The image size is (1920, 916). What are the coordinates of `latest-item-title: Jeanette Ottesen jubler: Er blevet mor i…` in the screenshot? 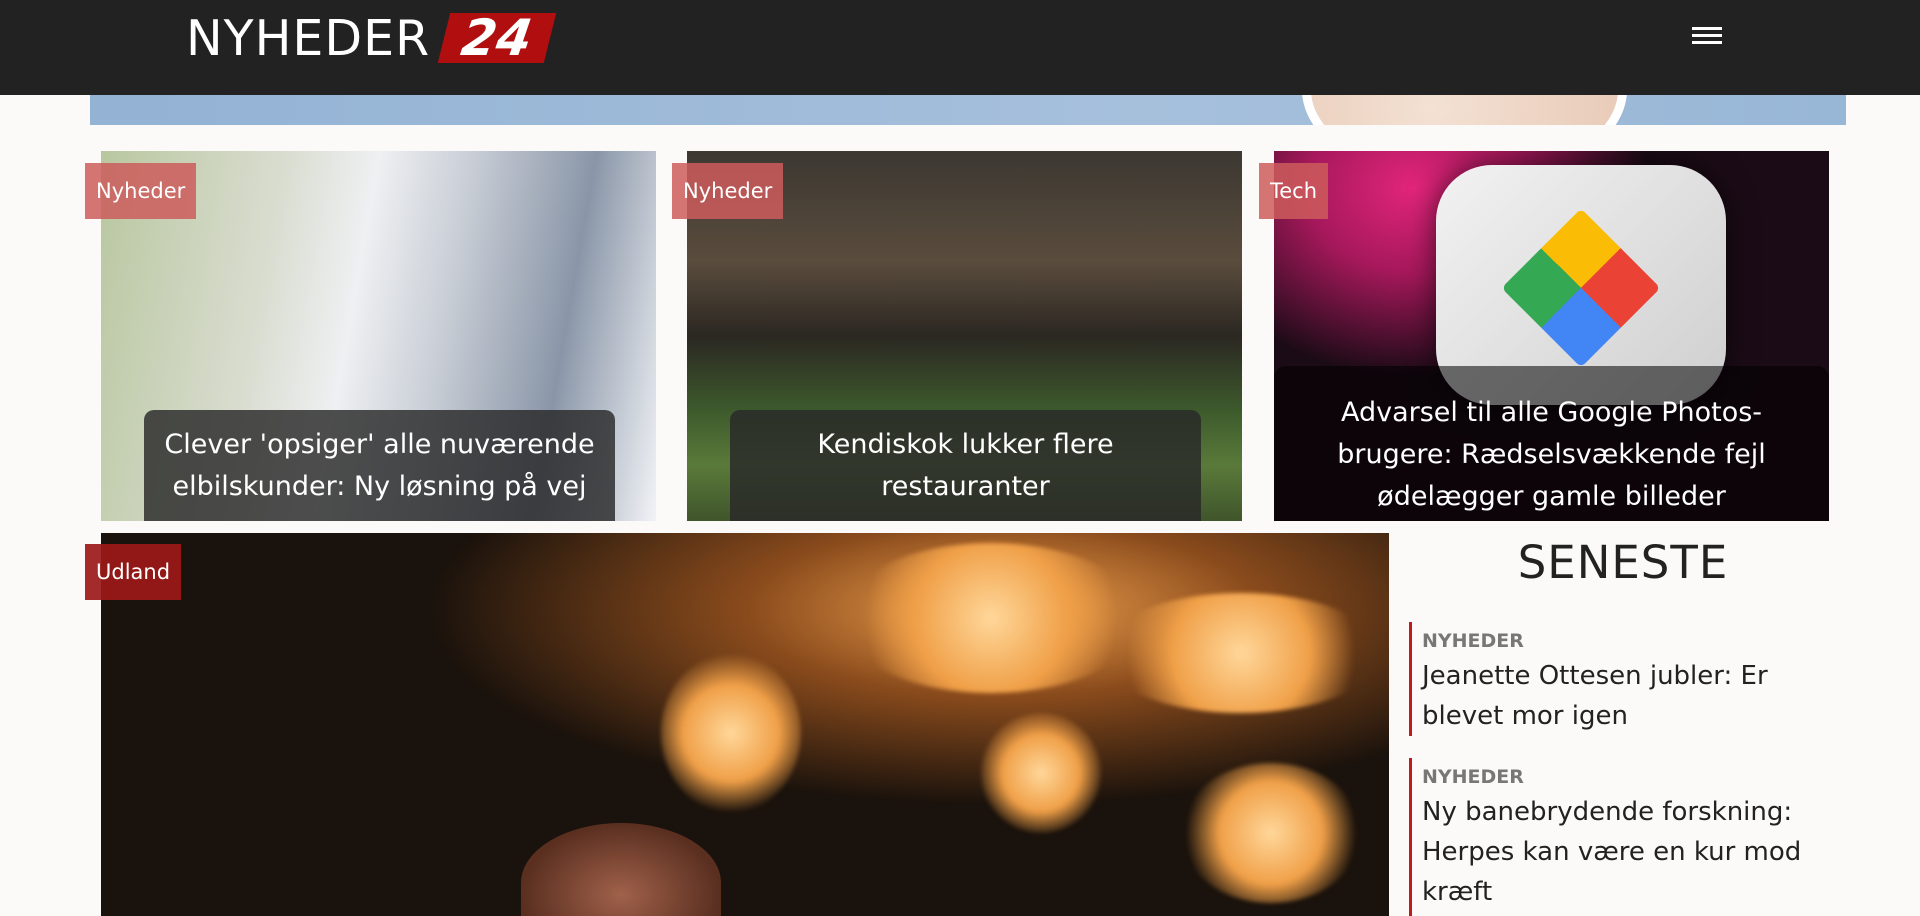 It's located at (1635, 696).